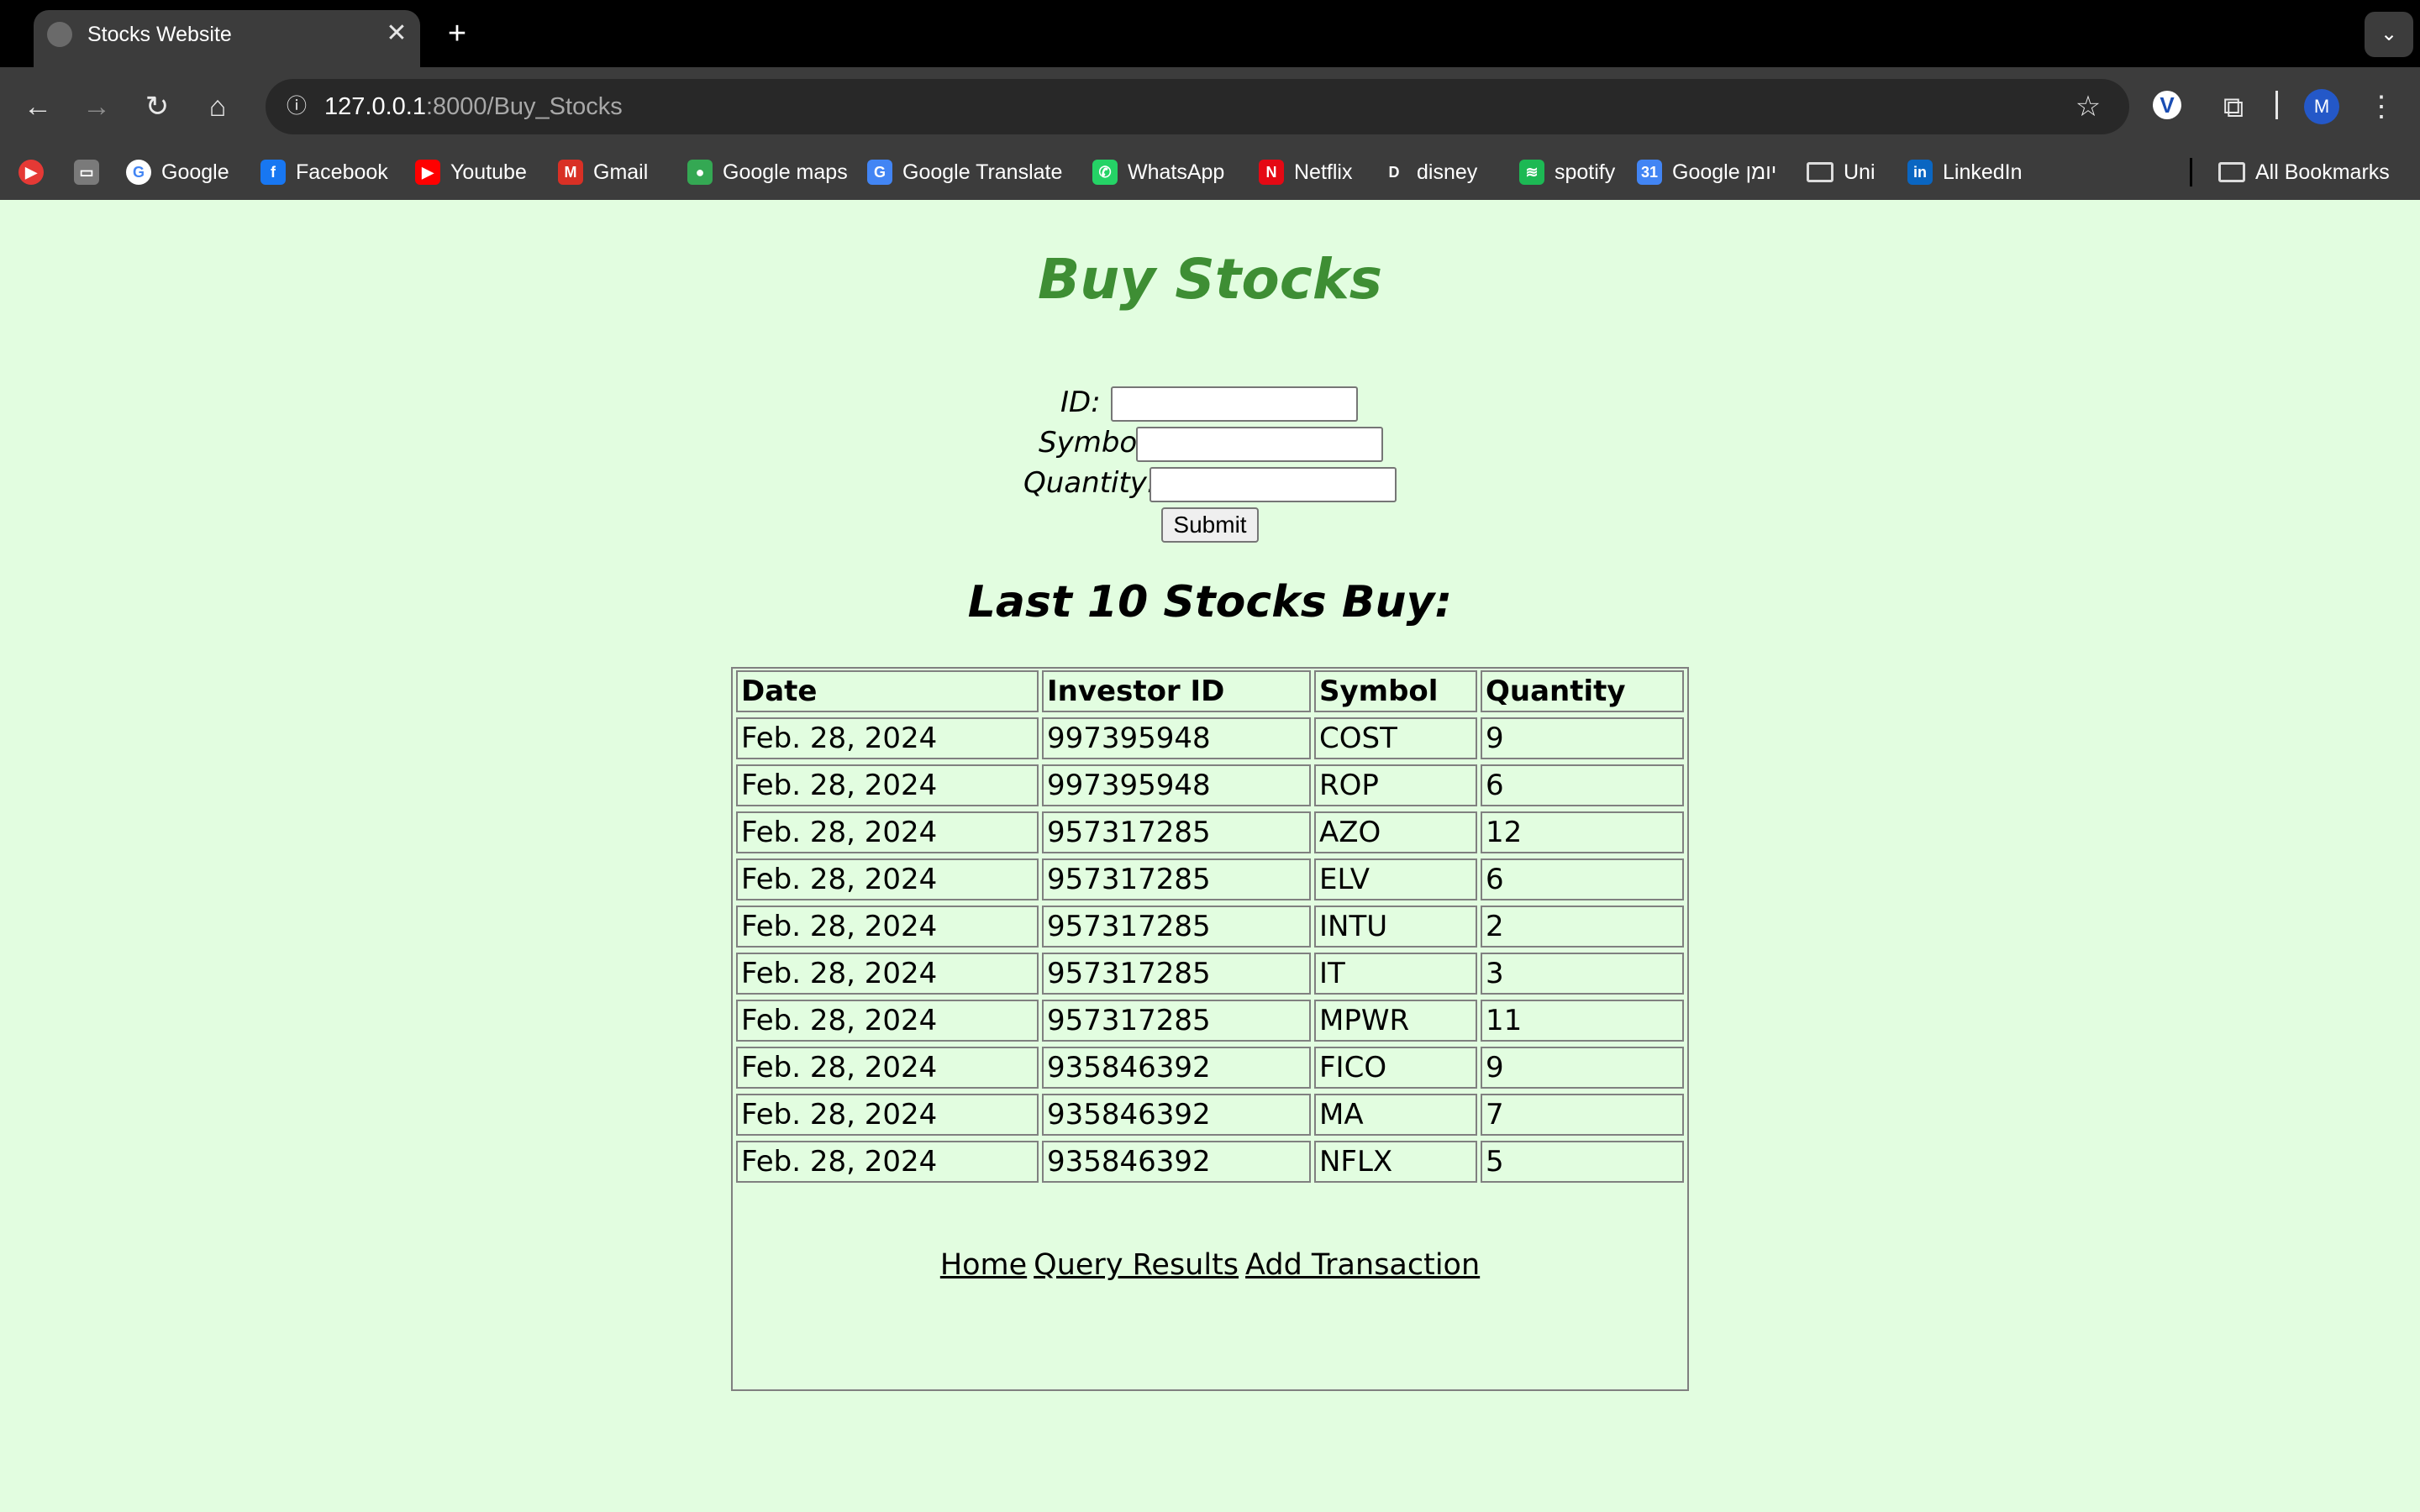  I want to click on gmail-icon: M, so click(570, 172).